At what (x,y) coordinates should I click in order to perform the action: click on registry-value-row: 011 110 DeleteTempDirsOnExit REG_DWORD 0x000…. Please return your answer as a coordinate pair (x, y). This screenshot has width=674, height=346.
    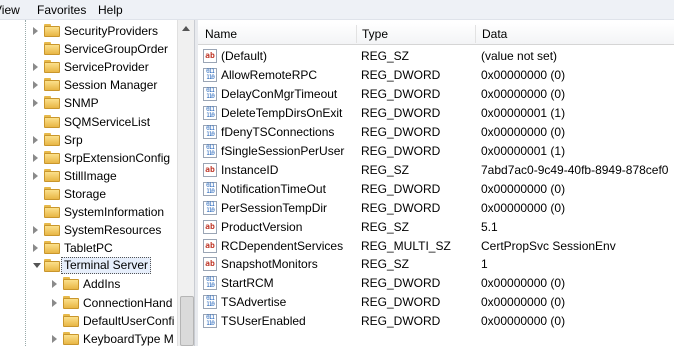
    Looking at the image, I should click on (436, 113).